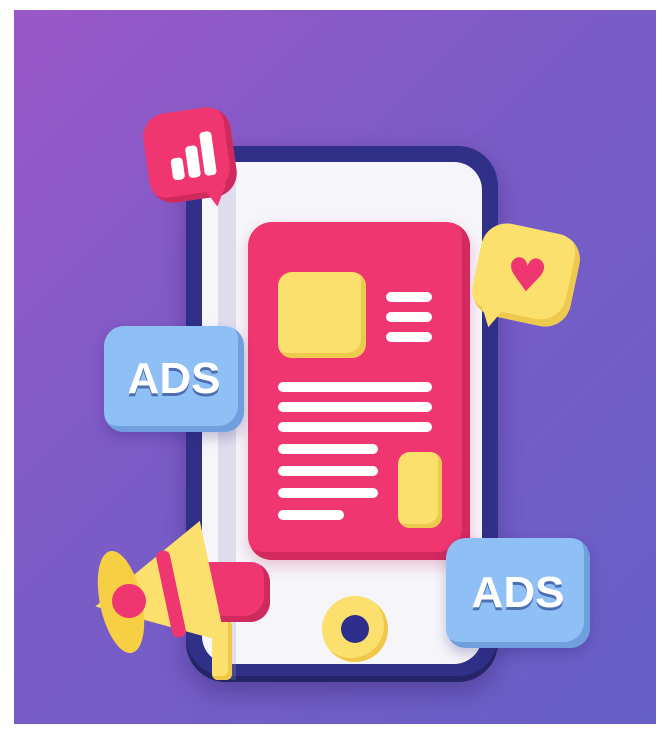  What do you see at coordinates (322, 315) in the screenshot?
I see `image-placeholder-icon` at bounding box center [322, 315].